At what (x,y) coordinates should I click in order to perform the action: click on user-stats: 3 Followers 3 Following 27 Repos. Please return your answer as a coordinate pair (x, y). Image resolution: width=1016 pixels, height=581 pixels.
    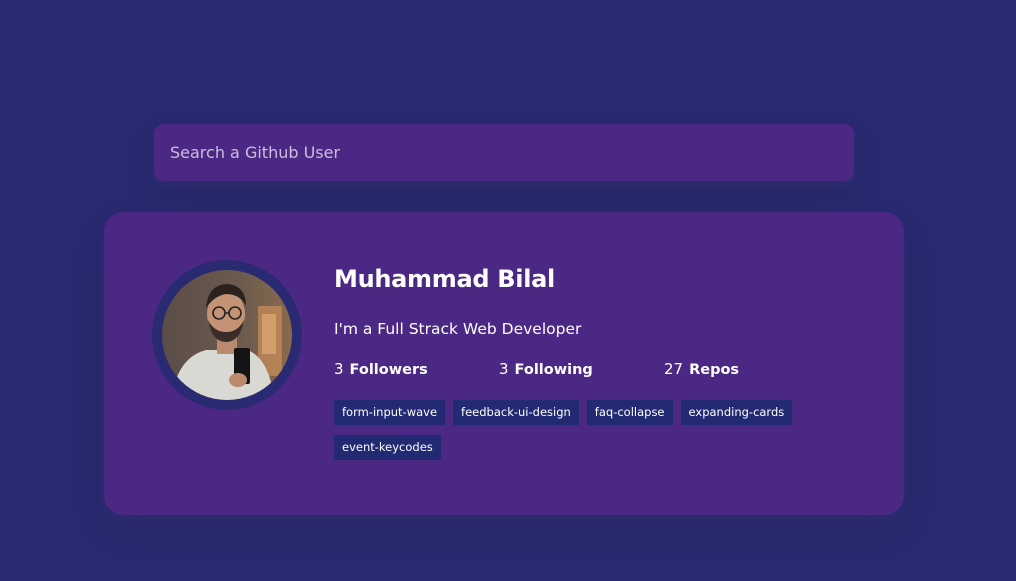
    Looking at the image, I should click on (604, 369).